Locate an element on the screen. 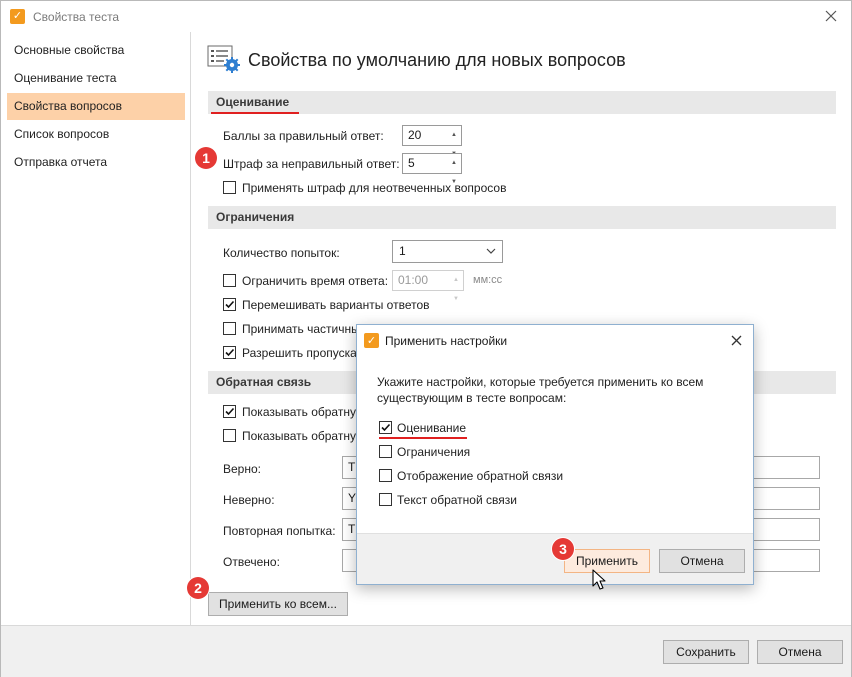 Image resolution: width=852 pixels, height=677 pixels. sidebar-item-report-sending: Отправка отчета is located at coordinates (96, 162).